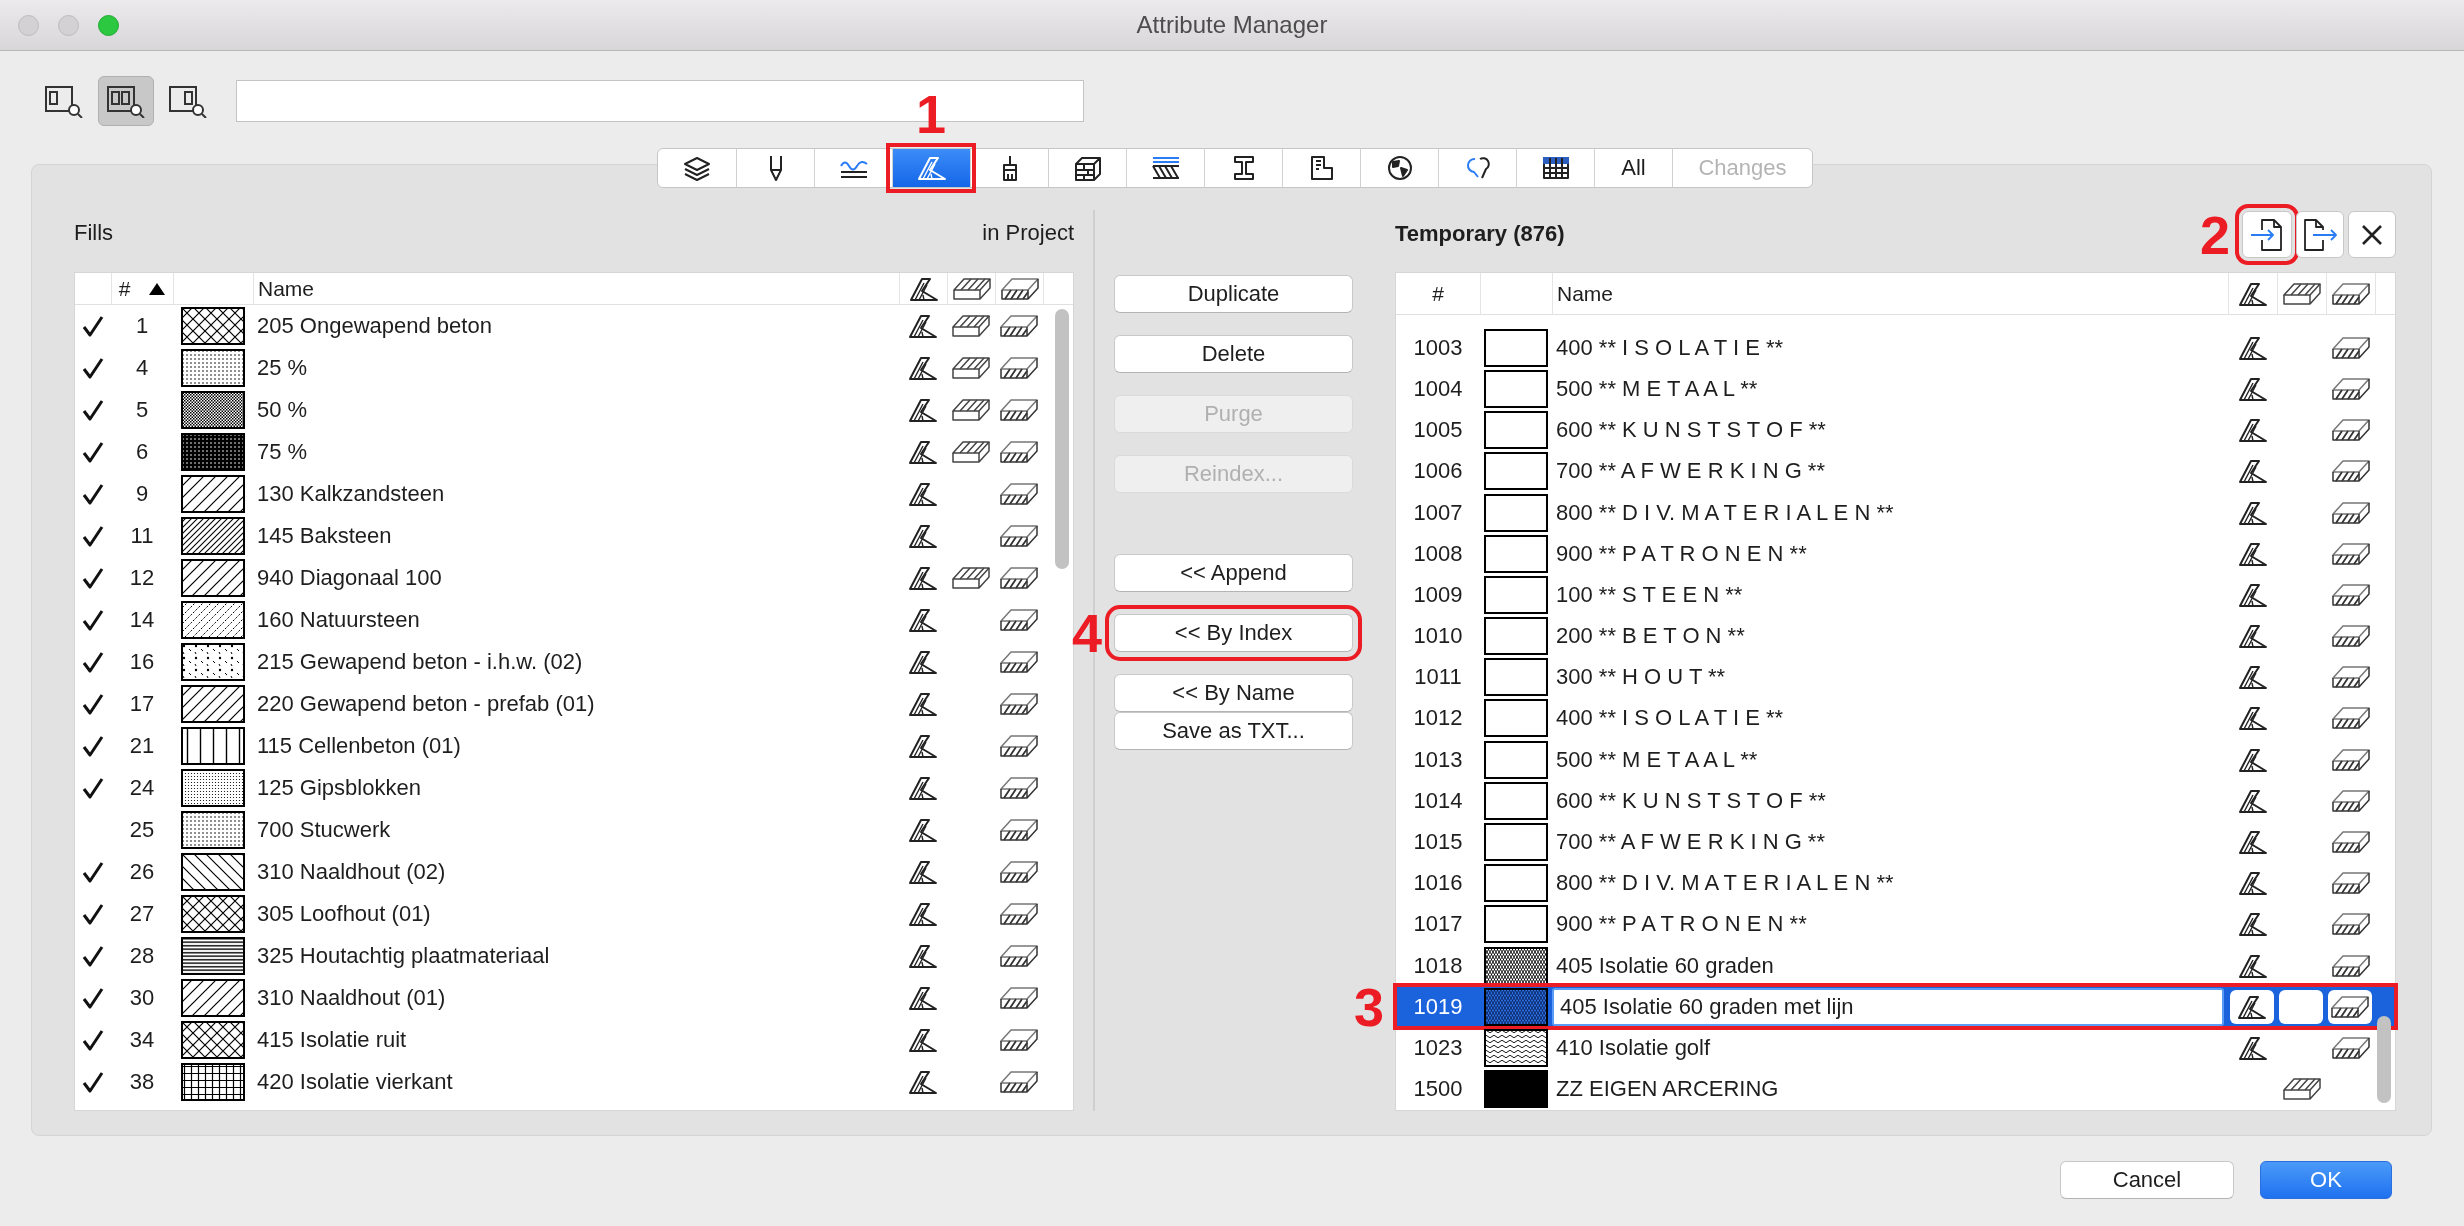 The image size is (2464, 1226). What do you see at coordinates (1633, 168) in the screenshot?
I see `category-tab: All` at bounding box center [1633, 168].